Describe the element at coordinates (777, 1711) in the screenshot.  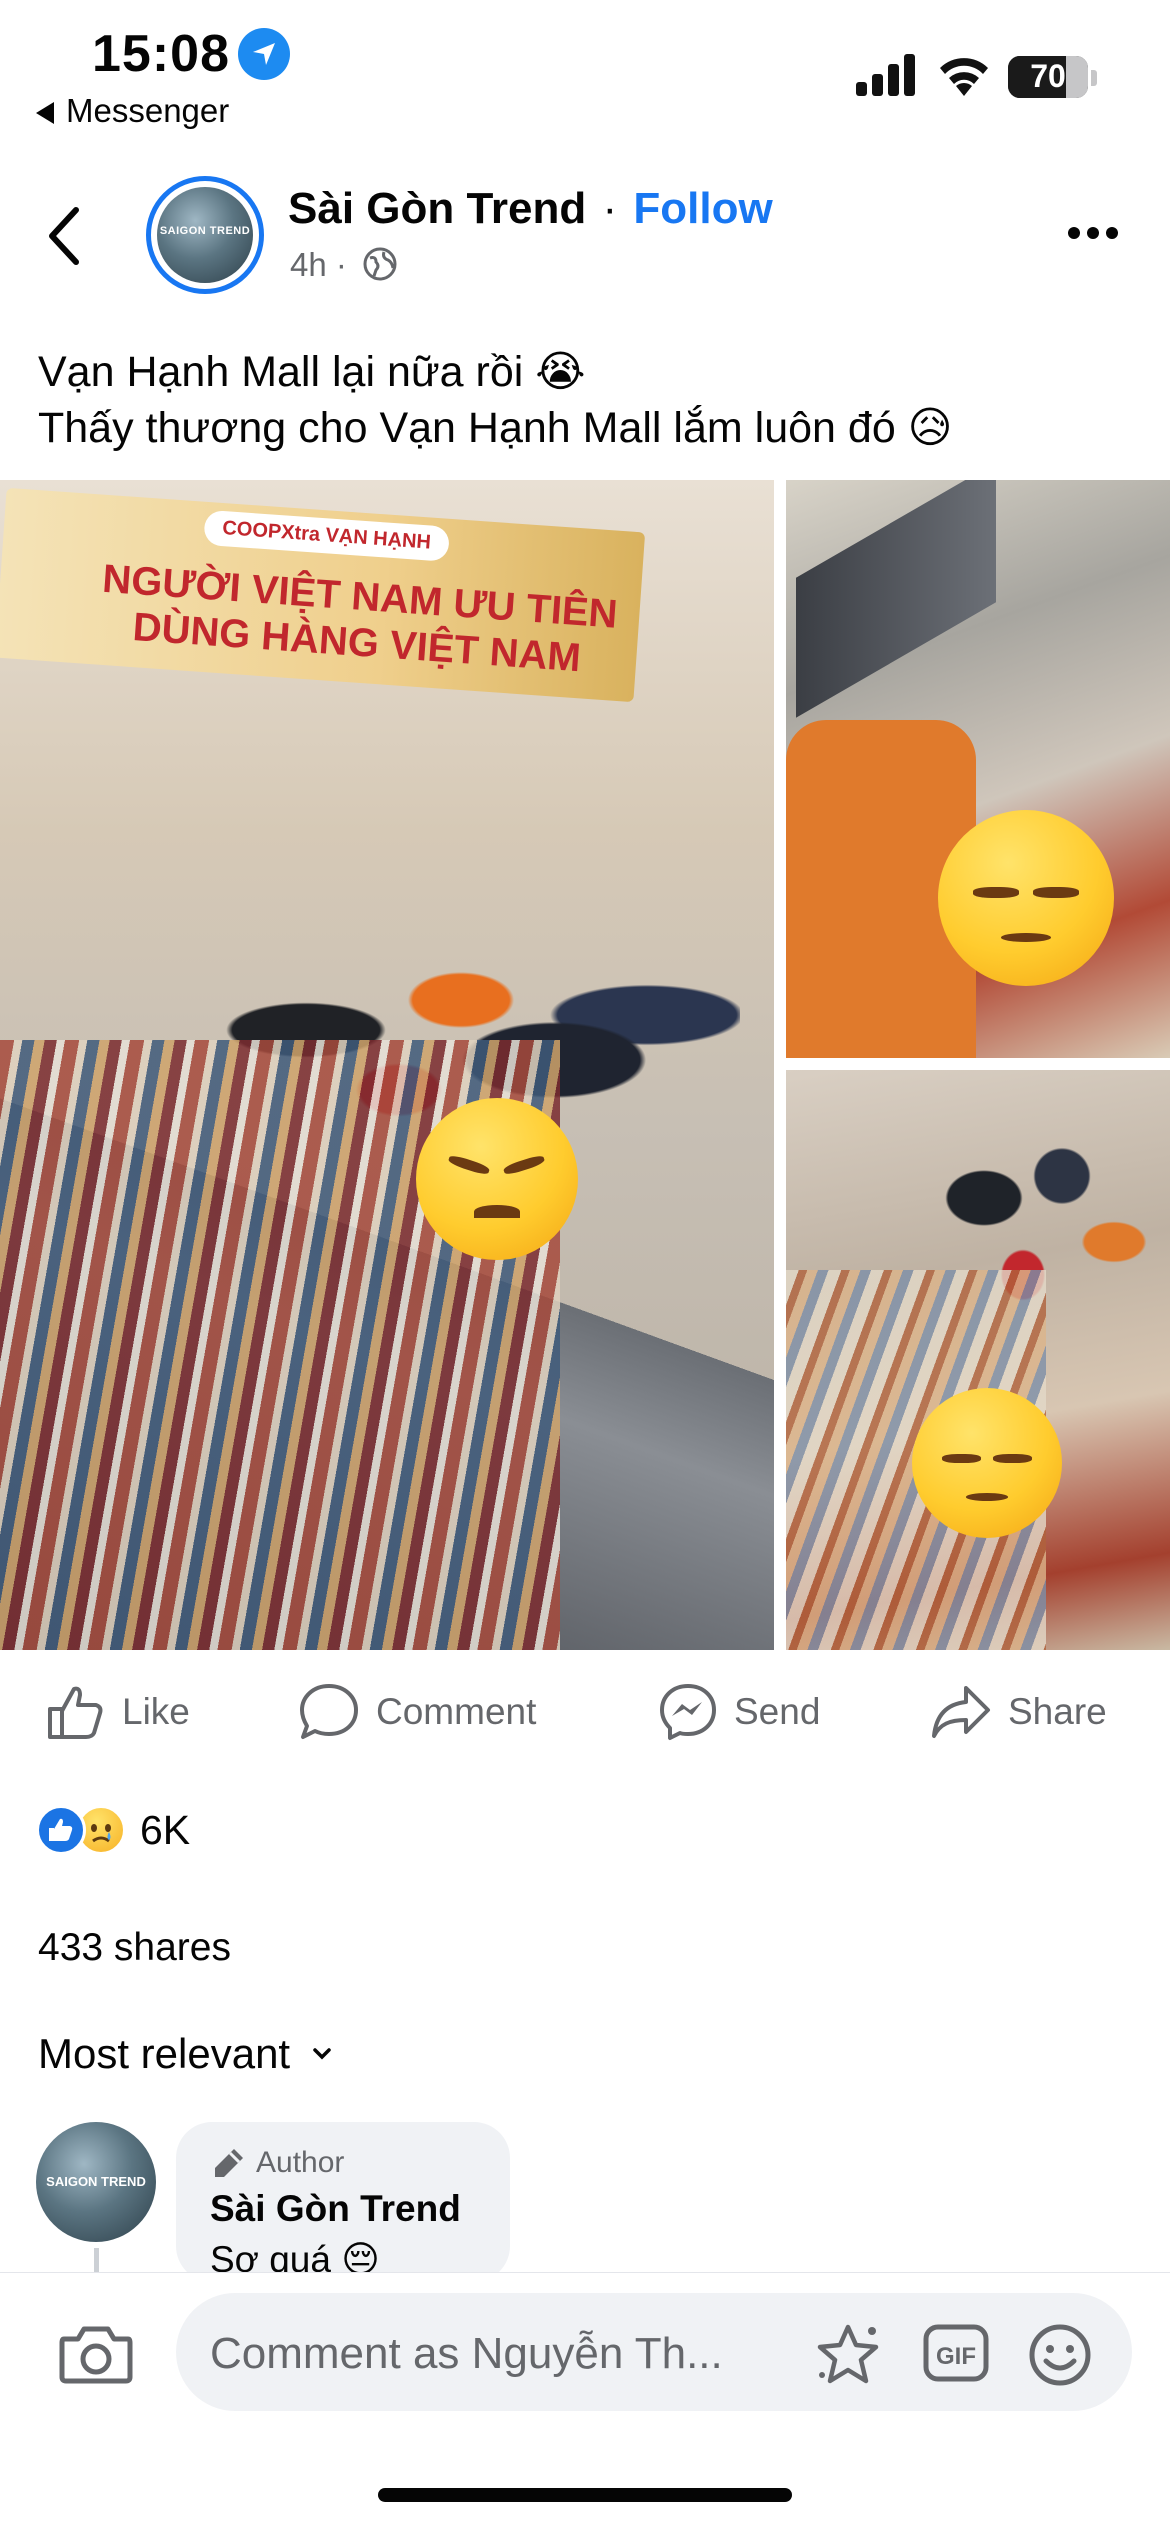
I see `send-label: Send` at that location.